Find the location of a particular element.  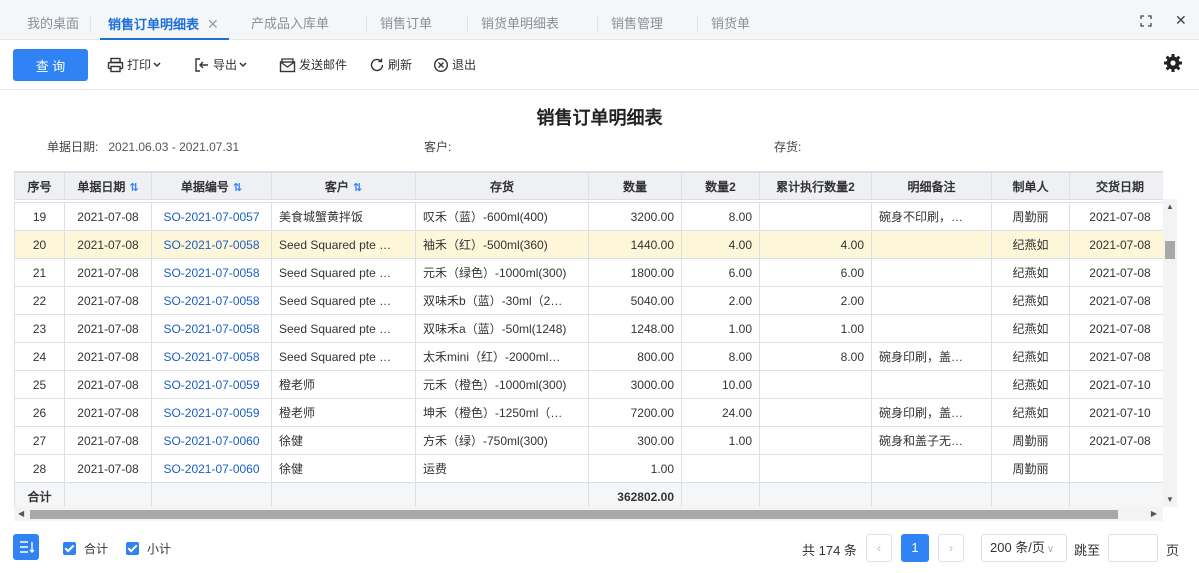

scroll-left-icon: ◀ is located at coordinates (21, 513).